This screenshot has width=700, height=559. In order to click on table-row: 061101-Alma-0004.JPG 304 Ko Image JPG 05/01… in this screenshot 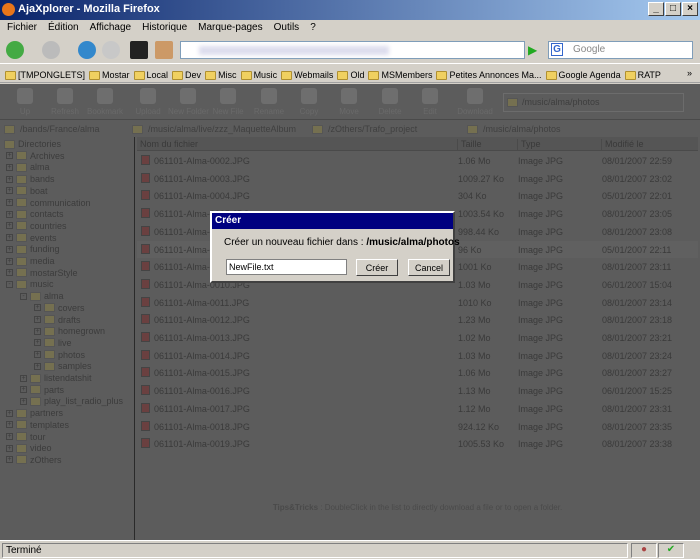, I will do `click(417, 195)`.